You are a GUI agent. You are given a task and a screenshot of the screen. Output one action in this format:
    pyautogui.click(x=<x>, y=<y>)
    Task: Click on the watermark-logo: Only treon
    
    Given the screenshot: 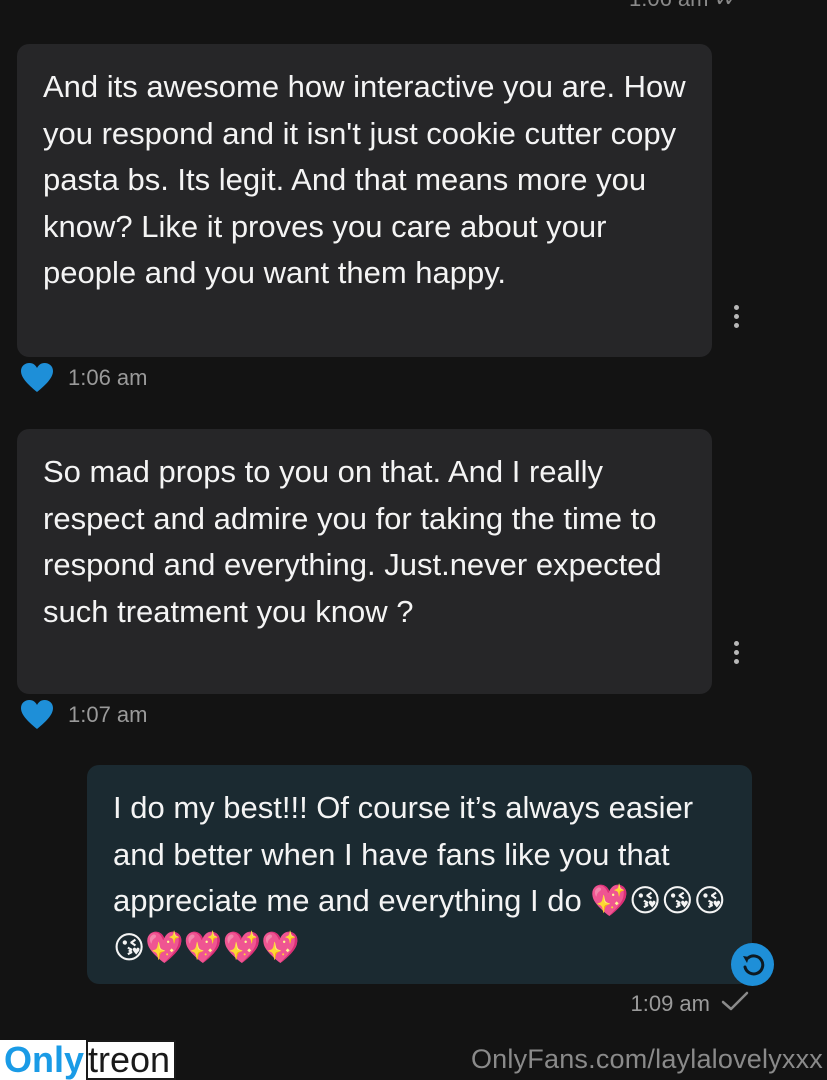 What is the action you would take?
    pyautogui.click(x=88, y=1060)
    